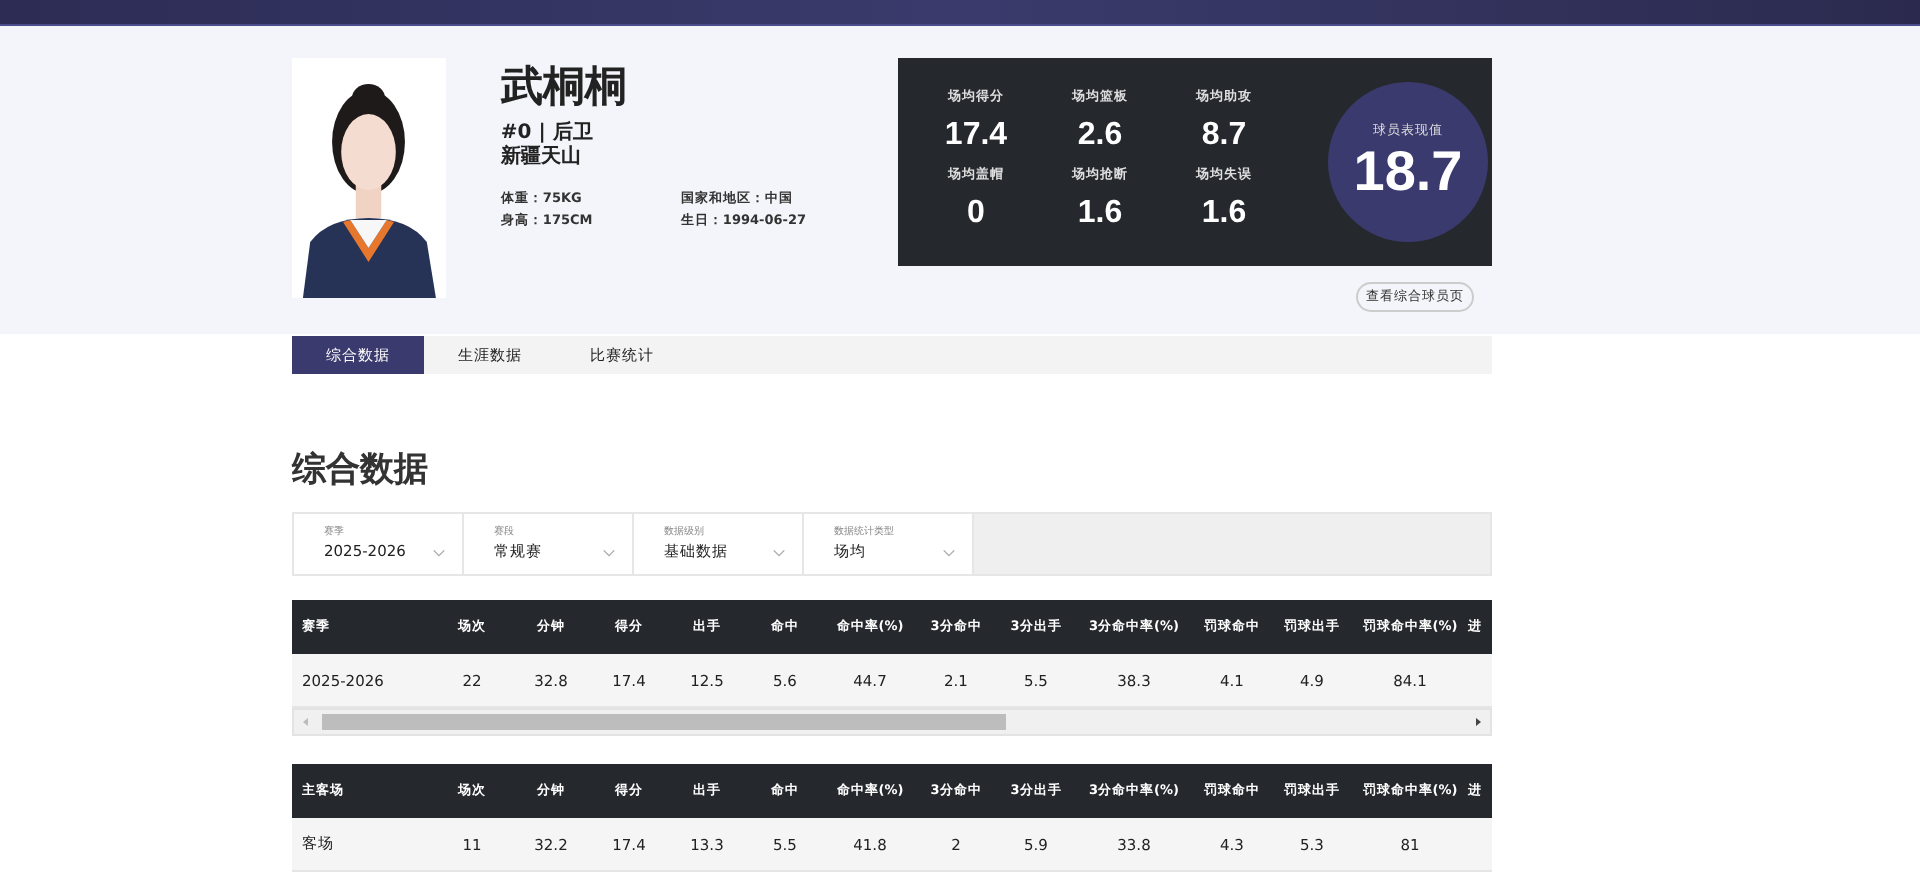 This screenshot has width=1920, height=884. Describe the element at coordinates (547, 133) in the screenshot. I see `player-number-position: #0 | 后卫` at that location.